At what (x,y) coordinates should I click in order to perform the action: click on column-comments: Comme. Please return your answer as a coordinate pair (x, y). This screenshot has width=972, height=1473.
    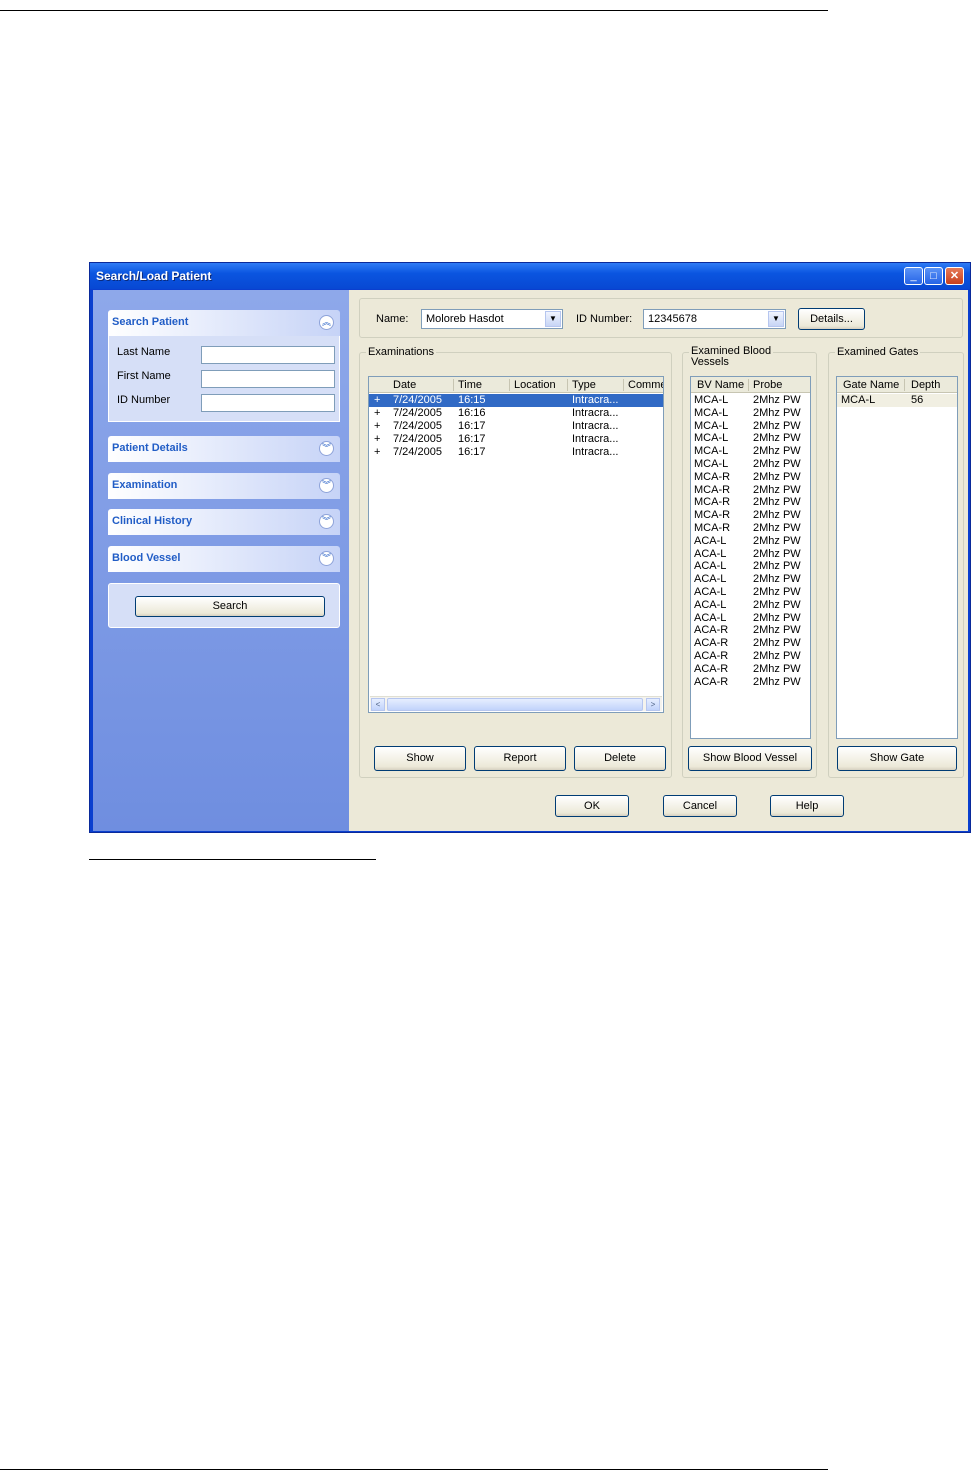
    Looking at the image, I should click on (645, 385).